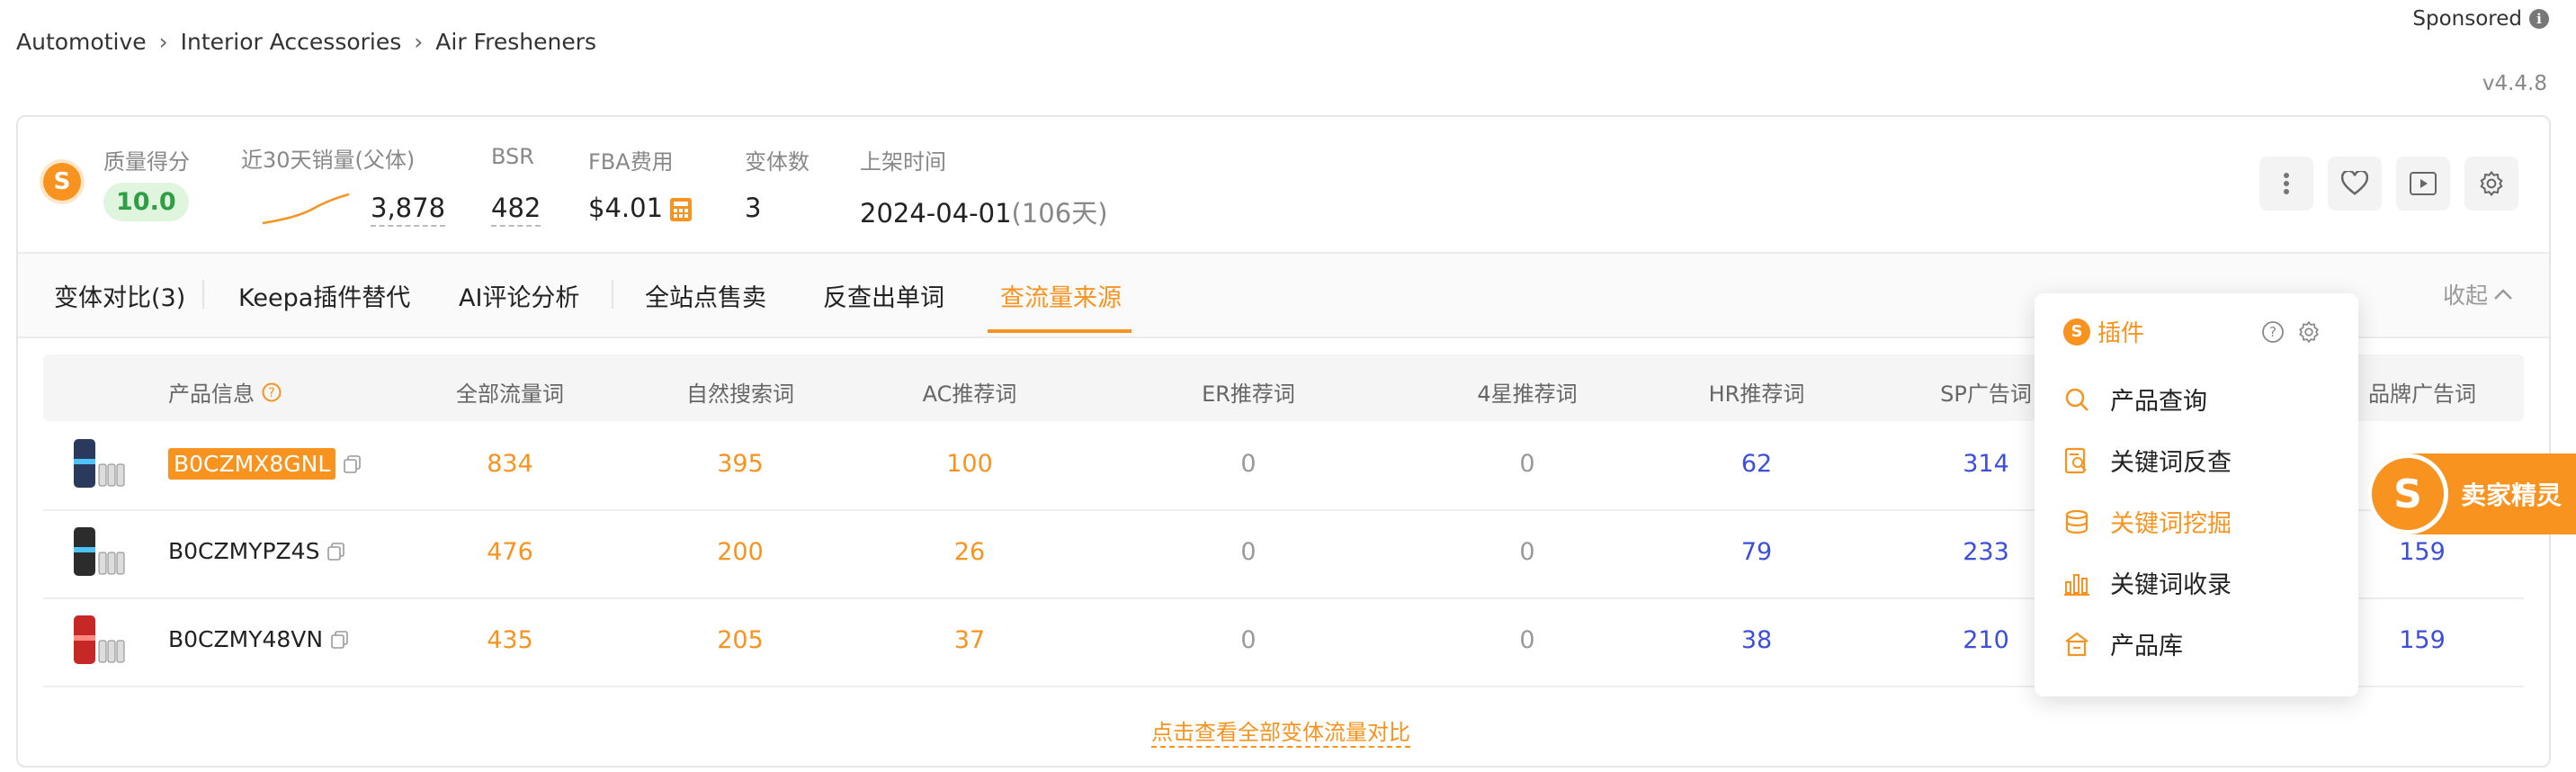 Image resolution: width=2576 pixels, height=772 pixels. What do you see at coordinates (291, 42) in the screenshot?
I see `breadcrumb-interior-accessories: Interior Accessories` at bounding box center [291, 42].